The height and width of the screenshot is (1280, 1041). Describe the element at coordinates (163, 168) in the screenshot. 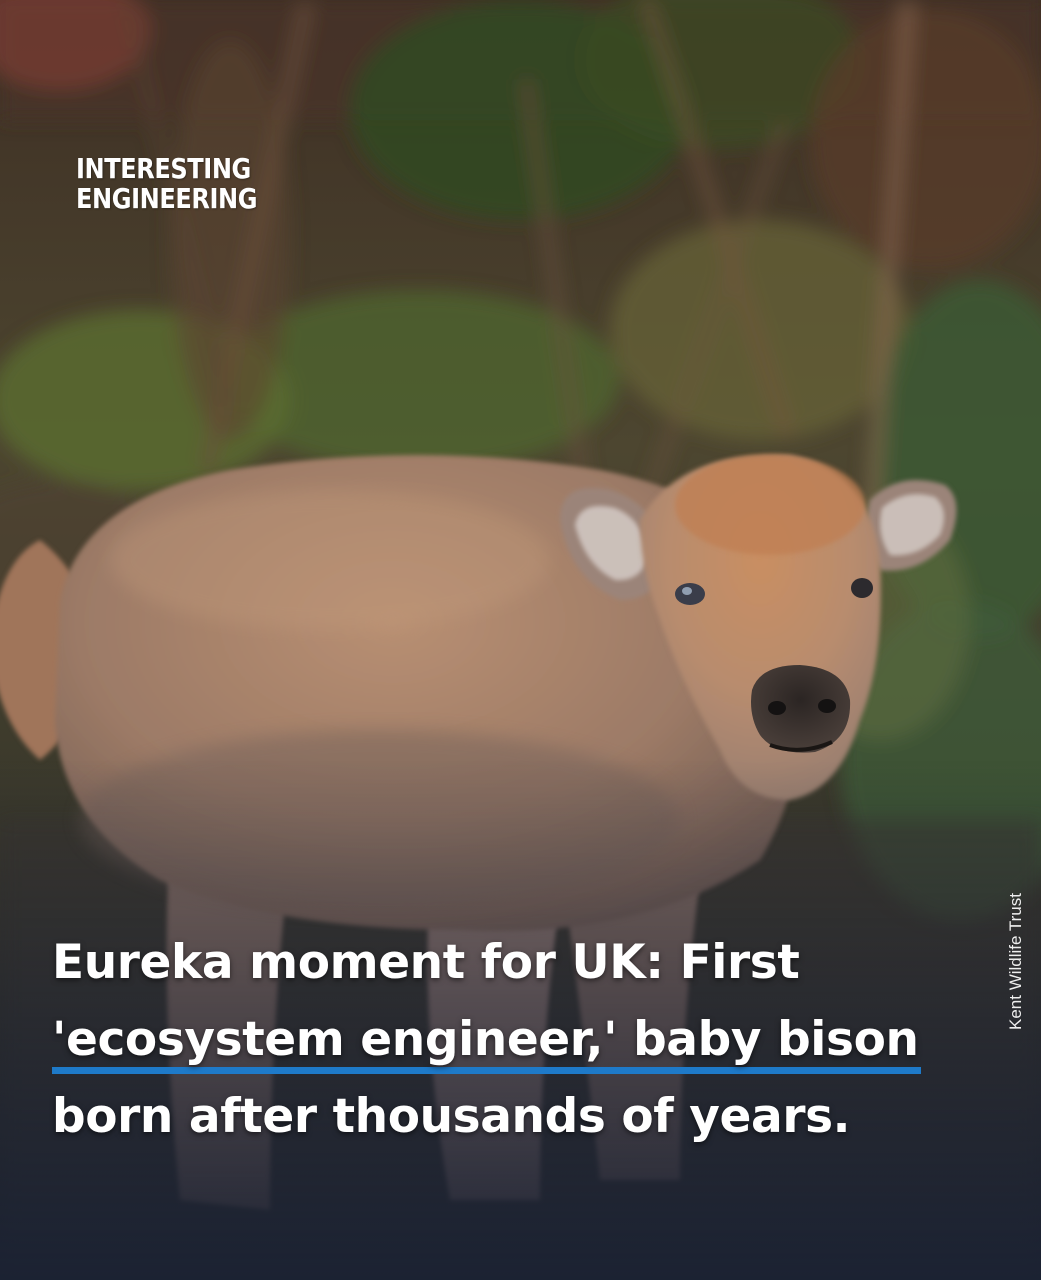

I see `logo-line-1: INTERESTING` at that location.